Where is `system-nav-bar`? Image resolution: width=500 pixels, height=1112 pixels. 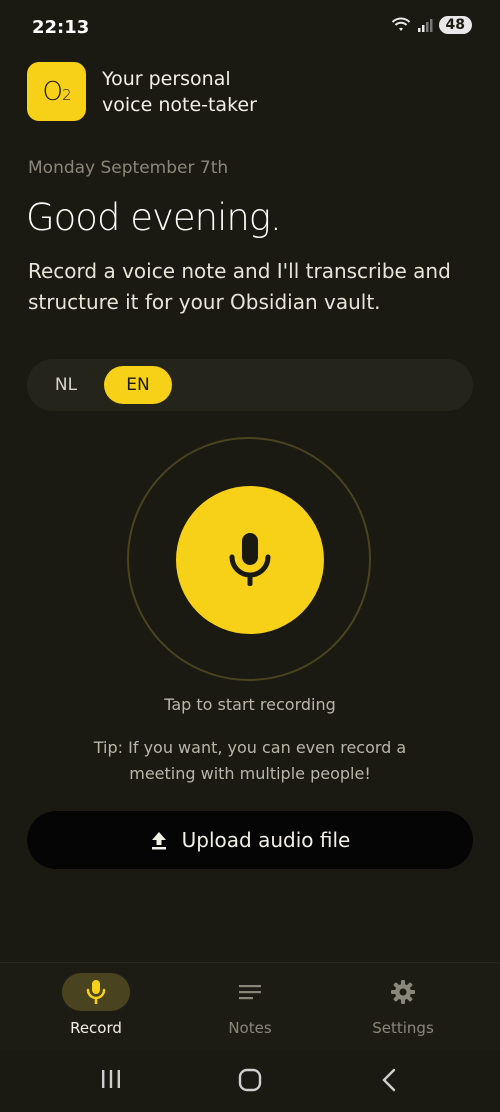 system-nav-bar is located at coordinates (250, 1081).